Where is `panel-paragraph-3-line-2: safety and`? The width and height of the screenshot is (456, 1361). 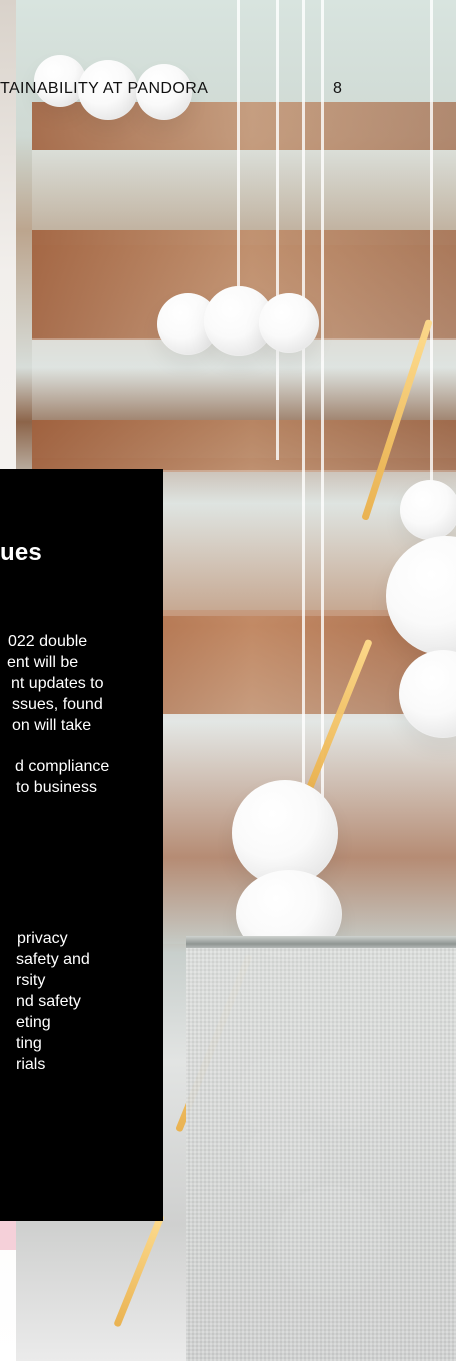 panel-paragraph-3-line-2: safety and is located at coordinates (53, 959).